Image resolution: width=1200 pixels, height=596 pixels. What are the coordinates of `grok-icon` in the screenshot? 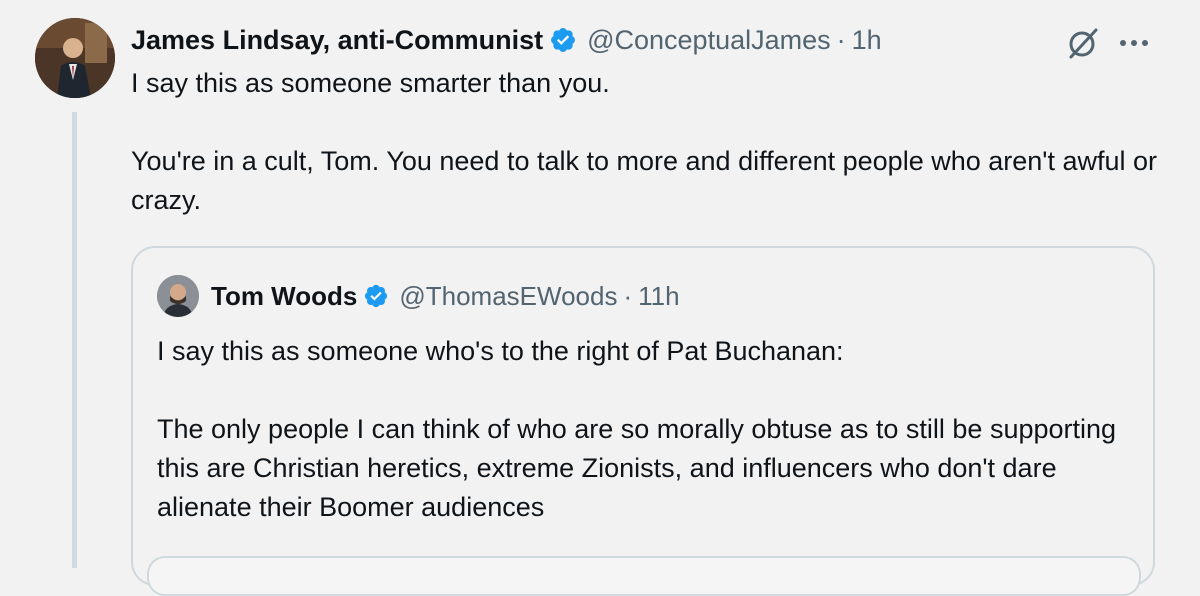 It's located at (1083, 43).